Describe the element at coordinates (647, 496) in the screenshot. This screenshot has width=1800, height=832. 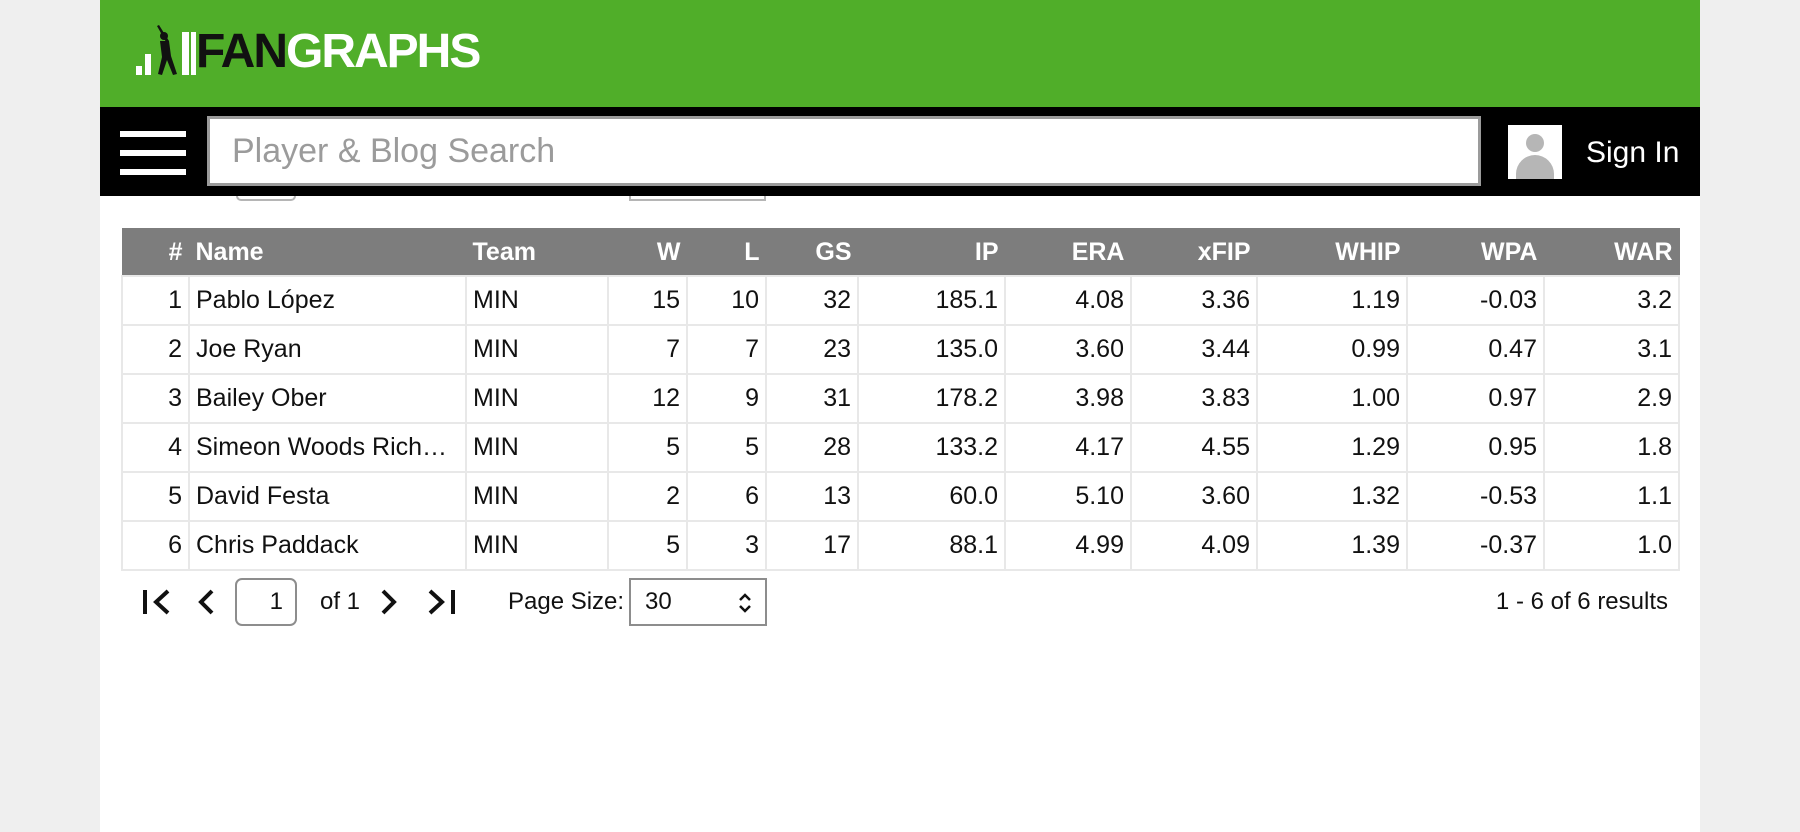
I see `cell-w: 2` at that location.